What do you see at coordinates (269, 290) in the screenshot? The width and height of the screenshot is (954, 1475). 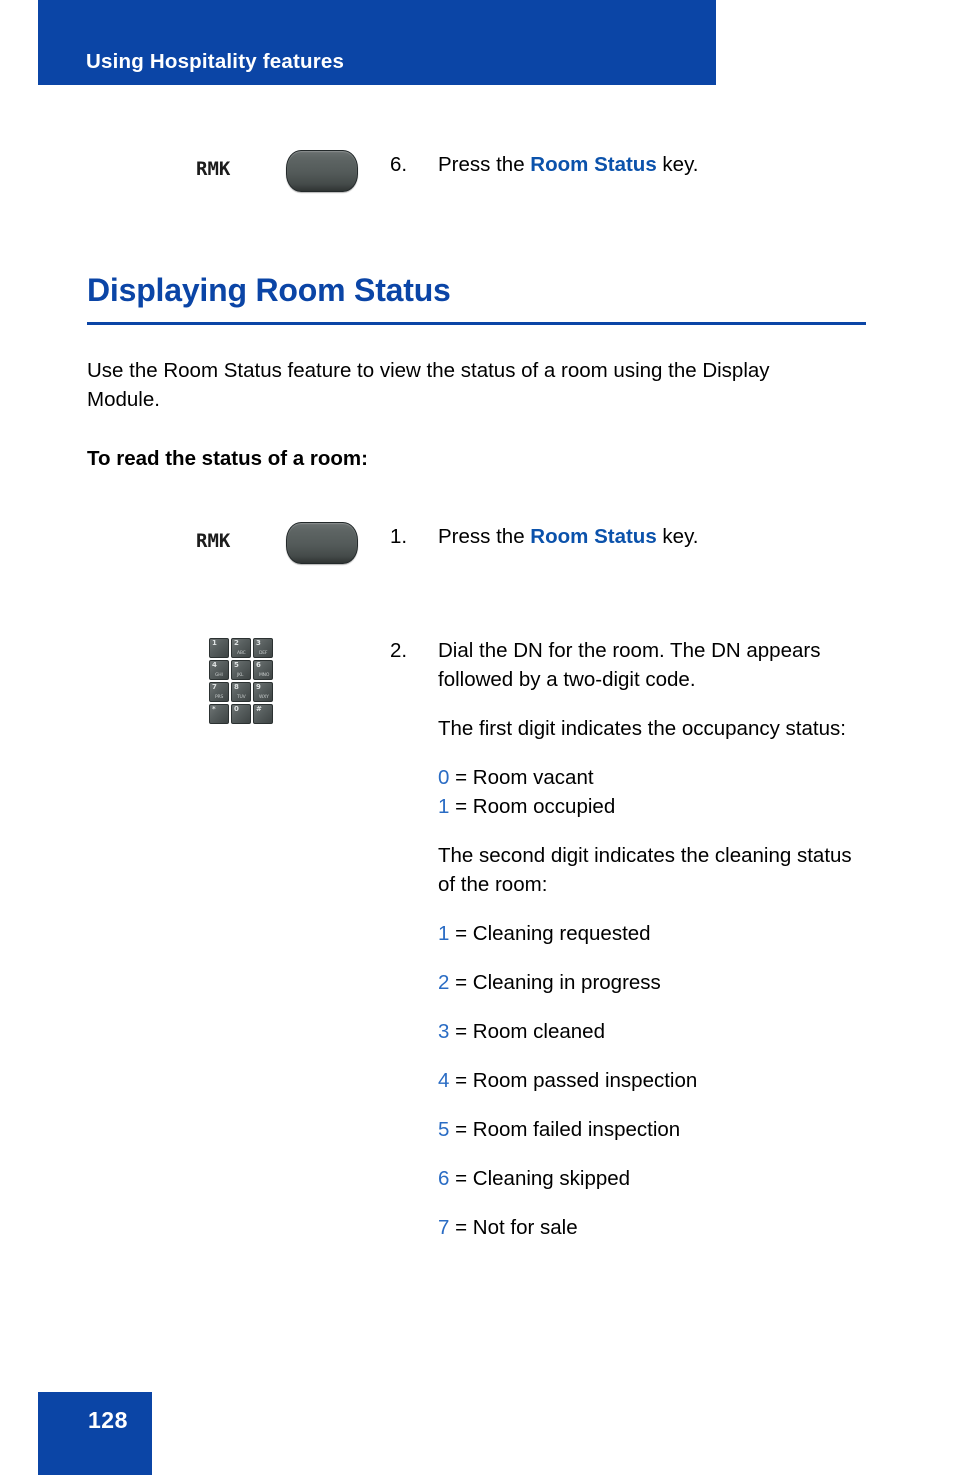 I see `section-heading: Displaying Room Status` at bounding box center [269, 290].